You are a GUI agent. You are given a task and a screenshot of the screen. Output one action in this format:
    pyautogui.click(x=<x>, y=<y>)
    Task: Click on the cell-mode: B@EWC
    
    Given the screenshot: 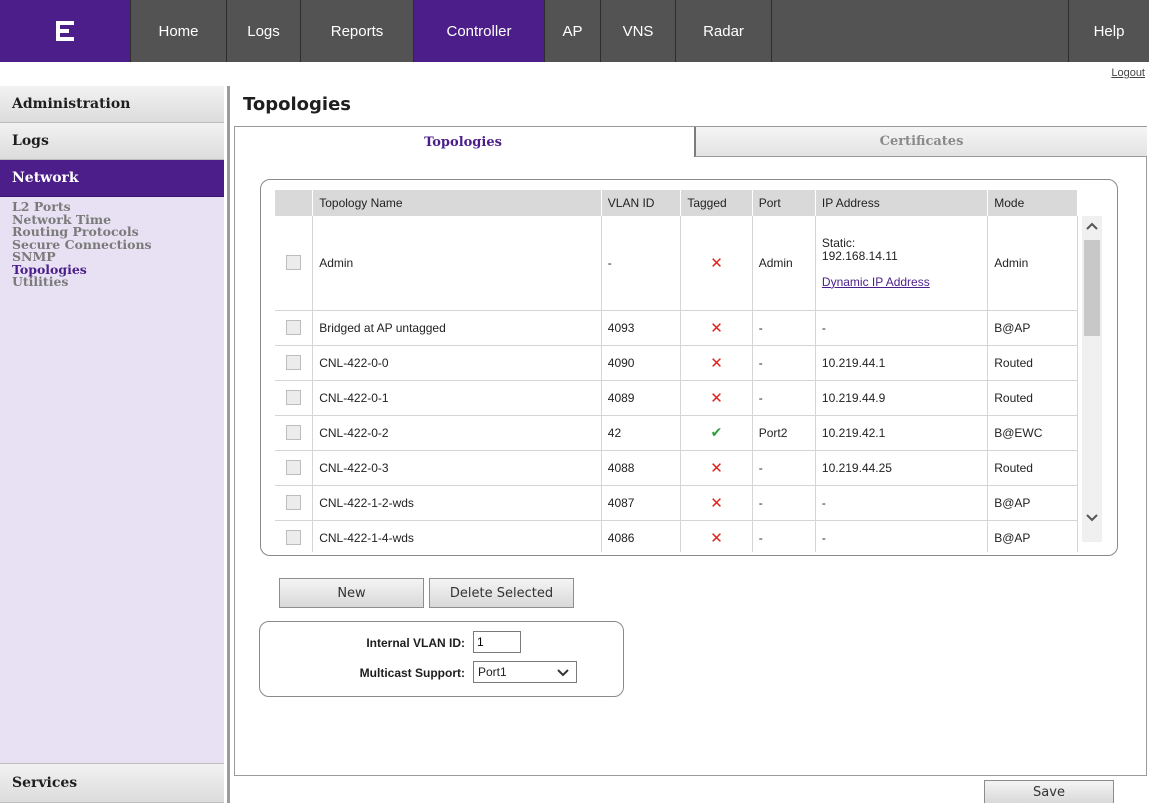 What is the action you would take?
    pyautogui.click(x=1032, y=433)
    